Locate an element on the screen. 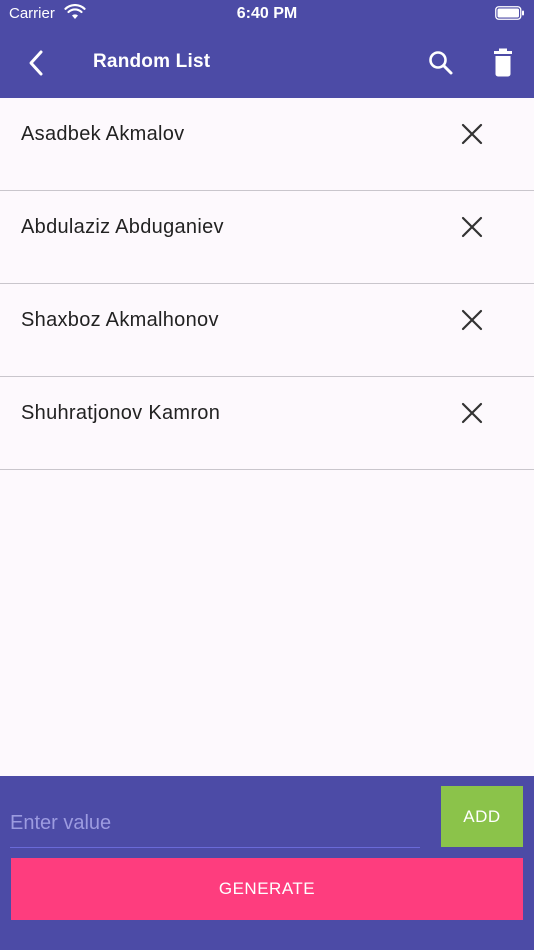 Image resolution: width=534 pixels, height=950 pixels. list-item-name: Shaxboz Akmalhonov is located at coordinates (120, 320).